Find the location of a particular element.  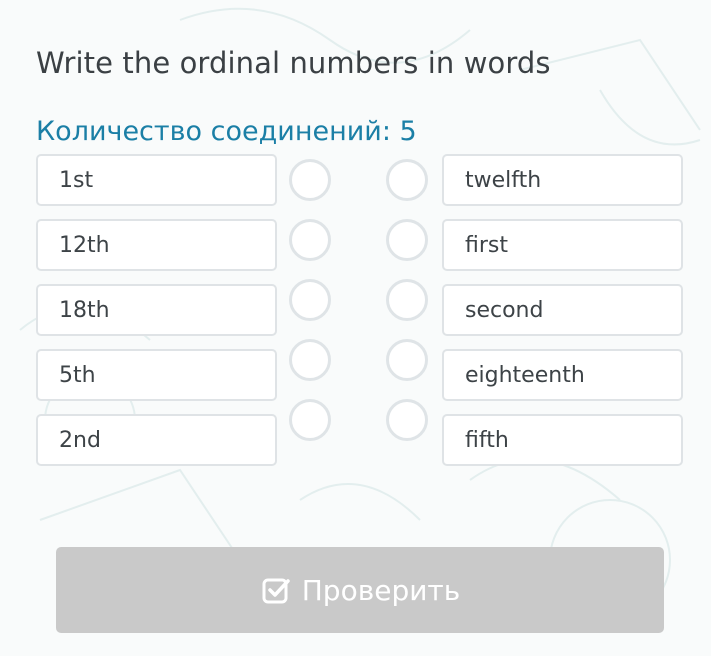

right-item: twelfth is located at coordinates (562, 180).